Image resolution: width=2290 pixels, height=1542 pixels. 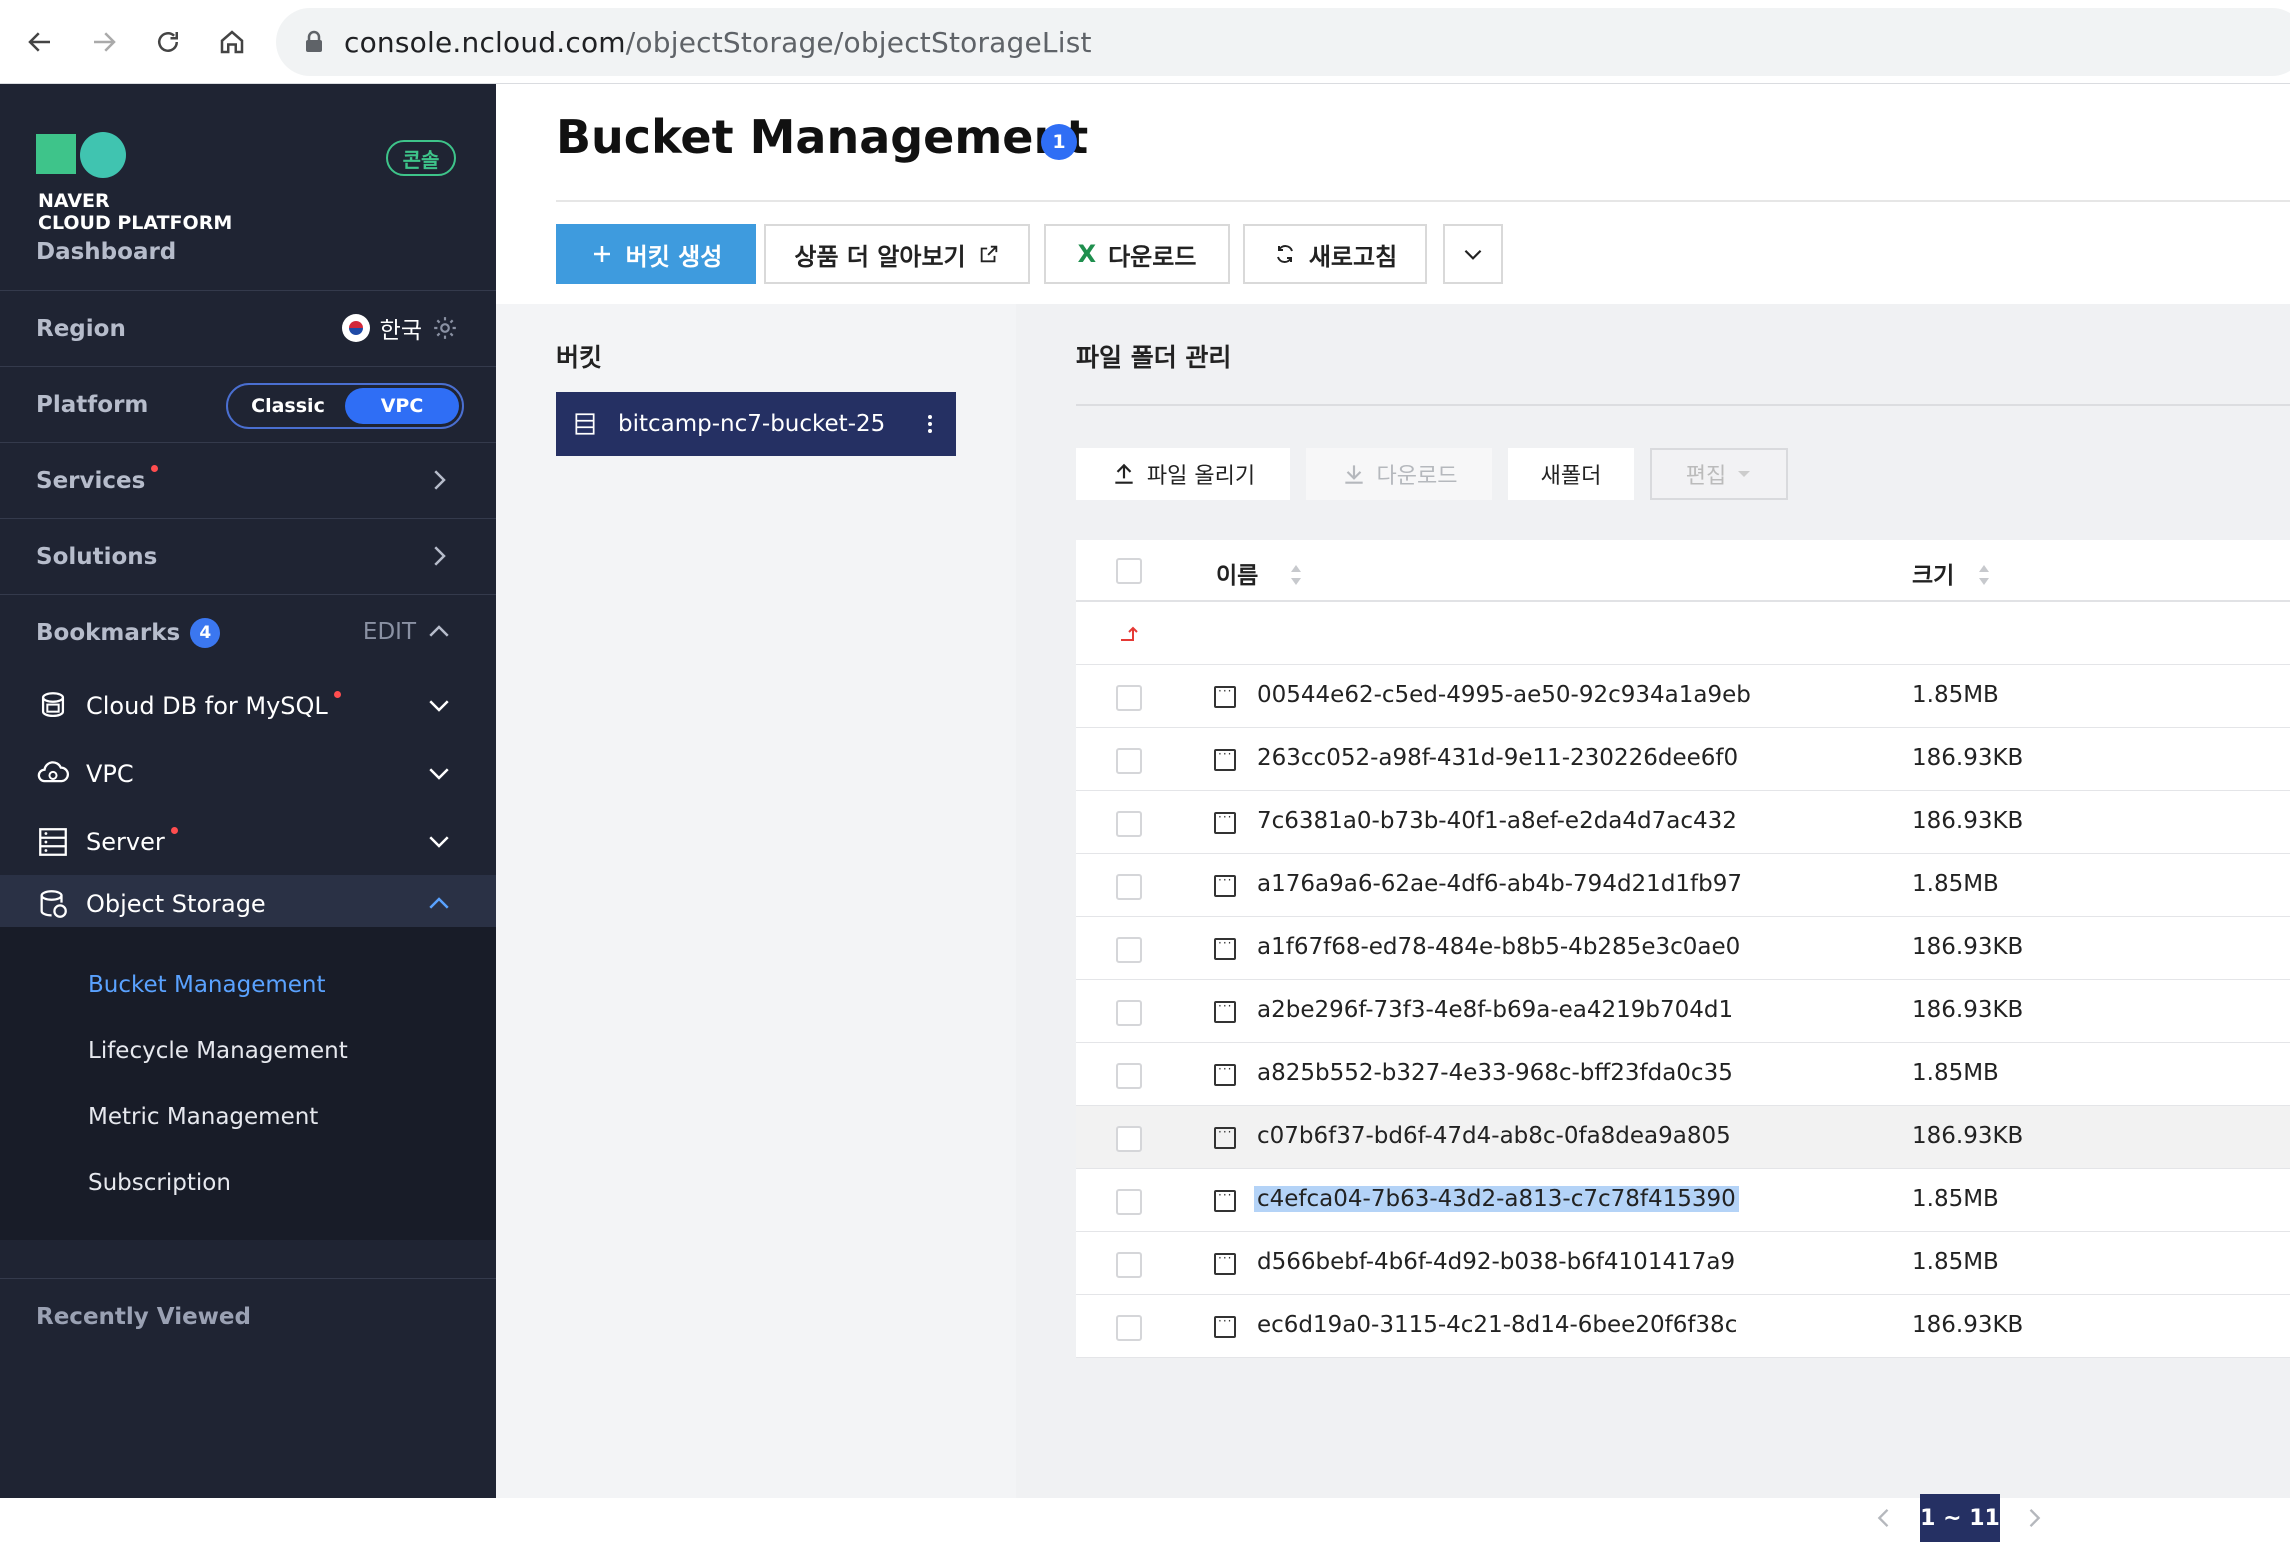 What do you see at coordinates (421, 158) in the screenshot?
I see `console-badge: 콘솔` at bounding box center [421, 158].